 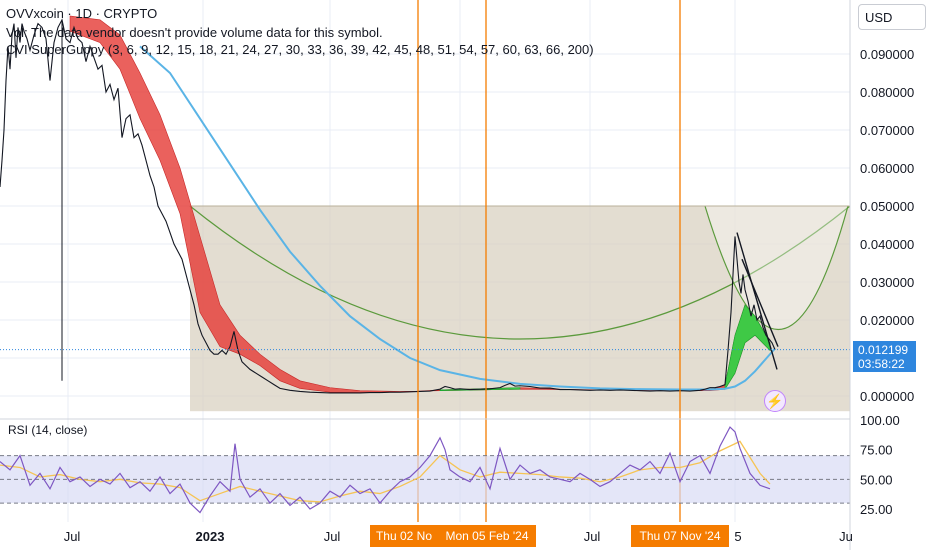 What do you see at coordinates (883, 350) in the screenshot?
I see `last-price-value: 0.012199` at bounding box center [883, 350].